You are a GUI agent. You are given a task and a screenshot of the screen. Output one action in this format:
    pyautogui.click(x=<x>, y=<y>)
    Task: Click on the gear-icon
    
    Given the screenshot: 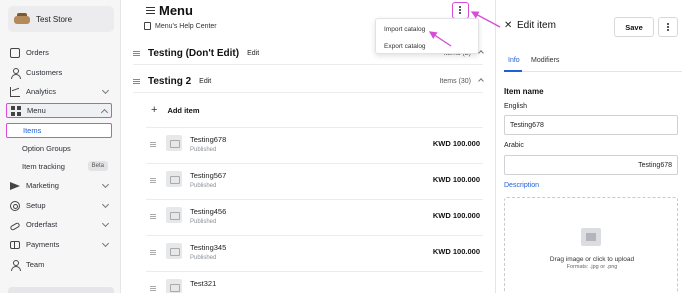 What is the action you would take?
    pyautogui.click(x=15, y=205)
    